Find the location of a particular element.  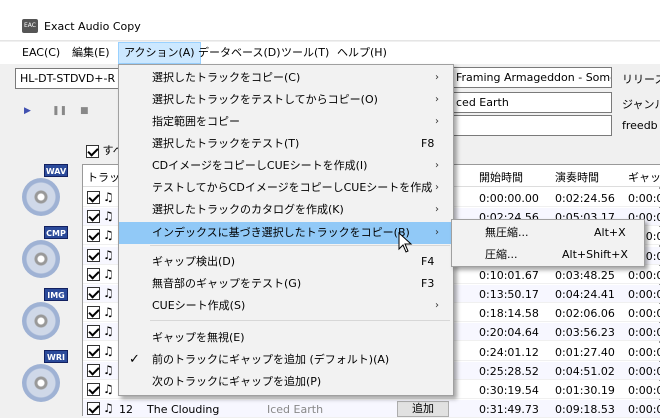

track-start: 0:18:14.58 is located at coordinates (509, 314).